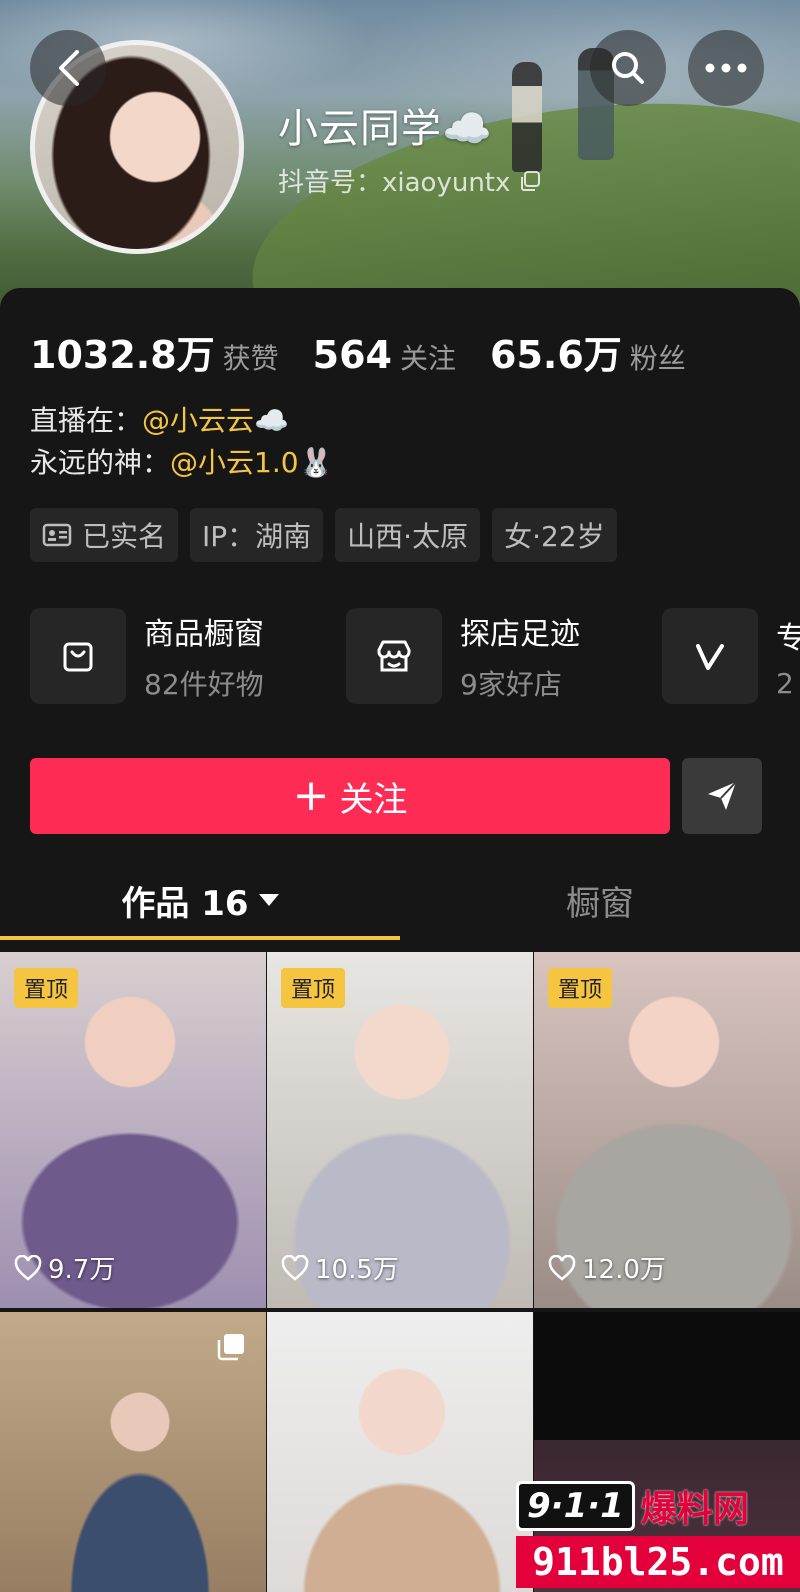  I want to click on douyin-id-text: 抖音号：xiaoyuntx, so click(394, 183).